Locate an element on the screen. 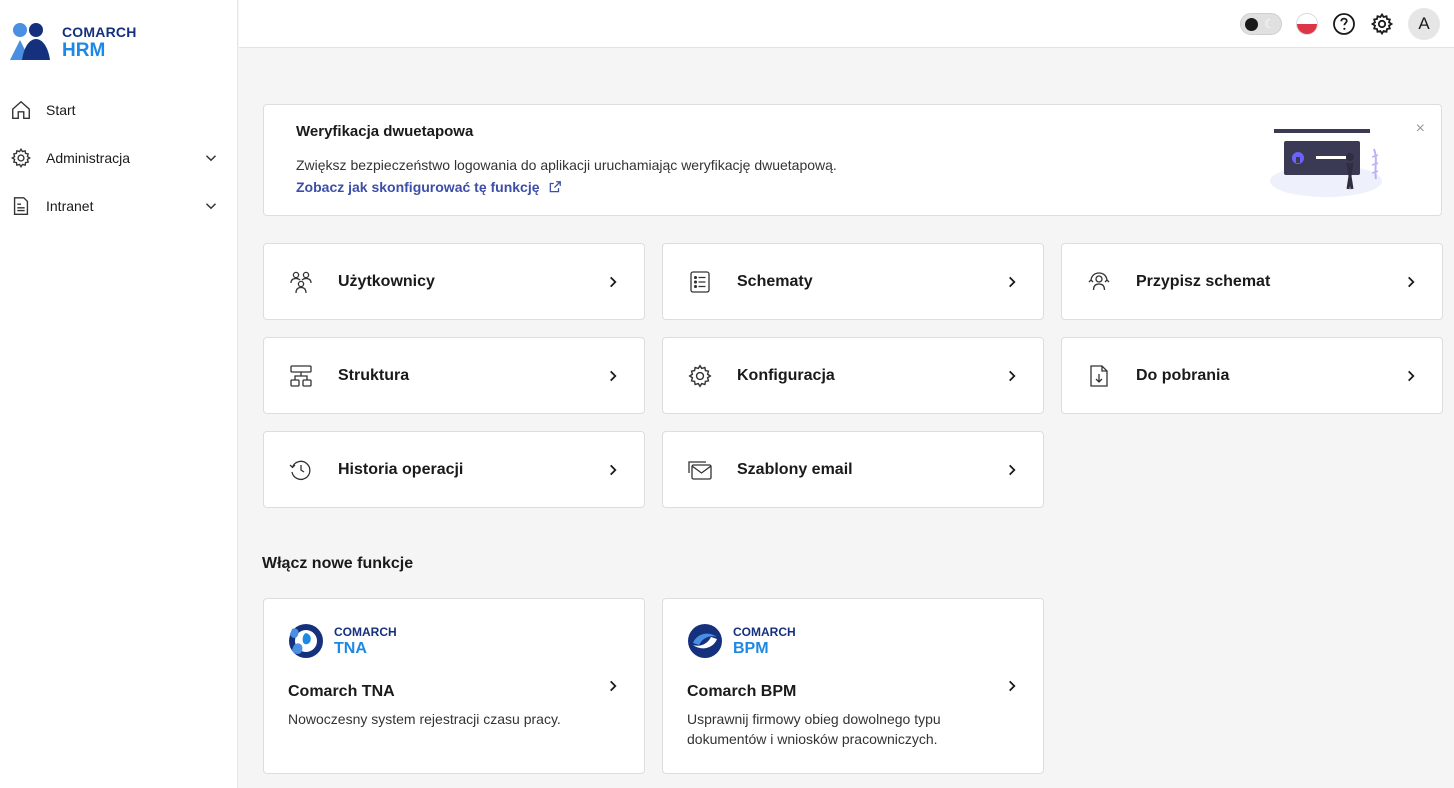 The image size is (1454, 788). app-logo: COMARCH HRM is located at coordinates (73, 42).